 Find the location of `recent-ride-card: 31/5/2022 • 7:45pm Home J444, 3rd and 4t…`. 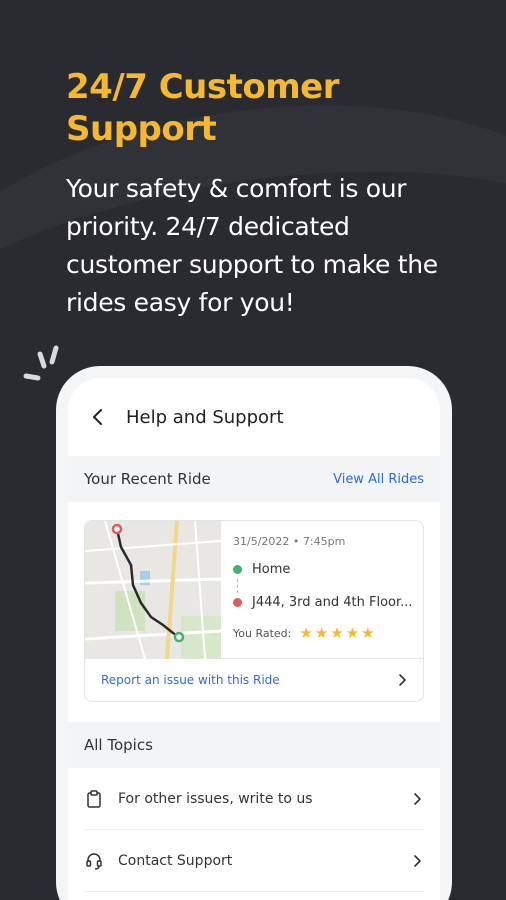

recent-ride-card: 31/5/2022 • 7:45pm Home J444, 3rd and 4t… is located at coordinates (254, 611).